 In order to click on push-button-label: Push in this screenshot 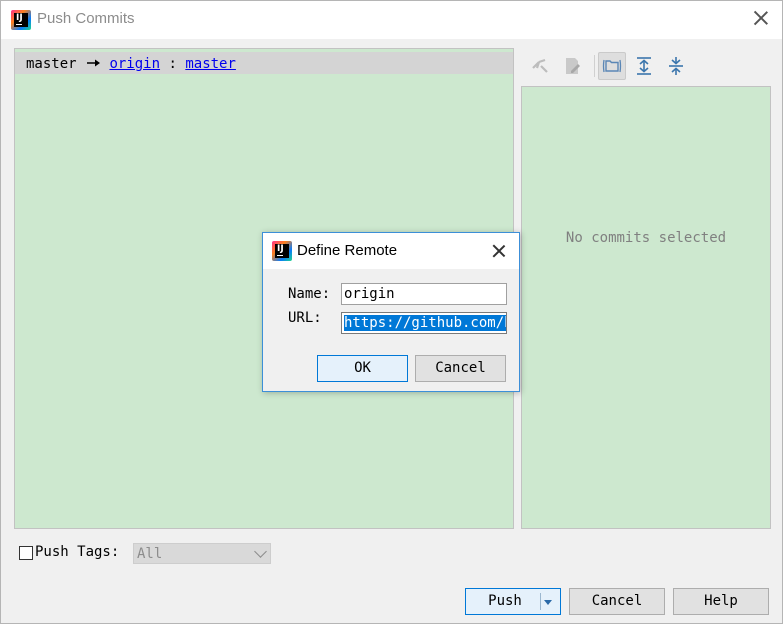, I will do `click(505, 601)`.